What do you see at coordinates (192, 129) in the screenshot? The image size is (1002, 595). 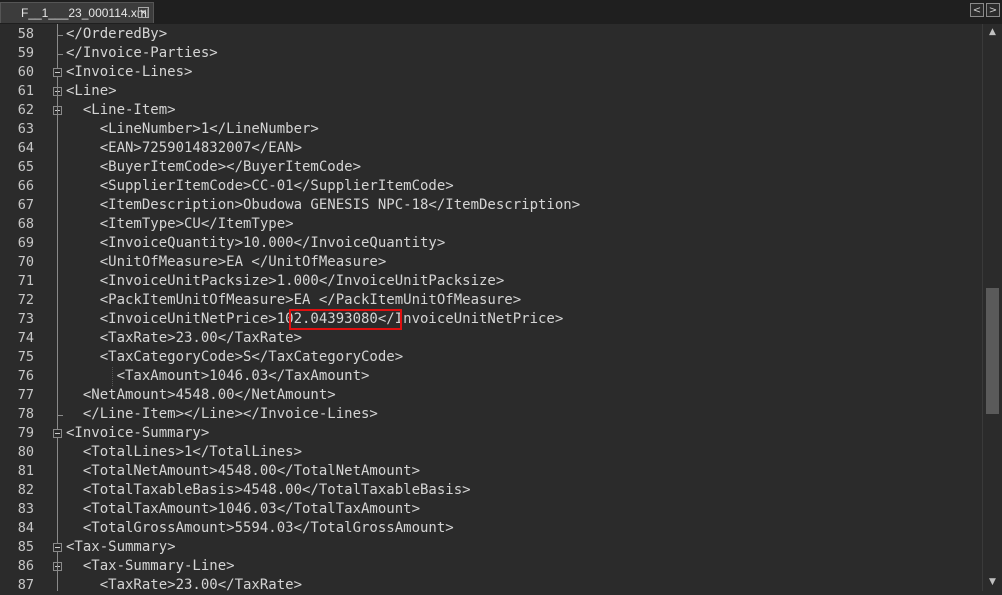 I see `code-line: <LineNumber>1</LineNumber>` at bounding box center [192, 129].